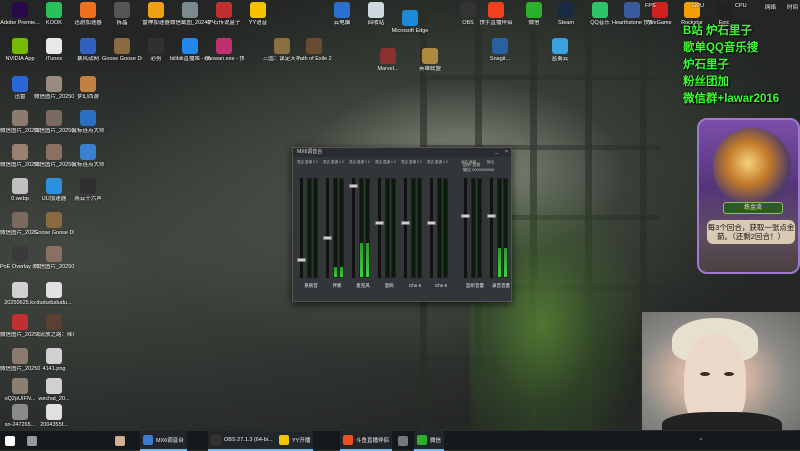 The image size is (800, 451). I want to click on desktop-icon-label: xiaowan.exe - 快捷方式, so click(224, 59).